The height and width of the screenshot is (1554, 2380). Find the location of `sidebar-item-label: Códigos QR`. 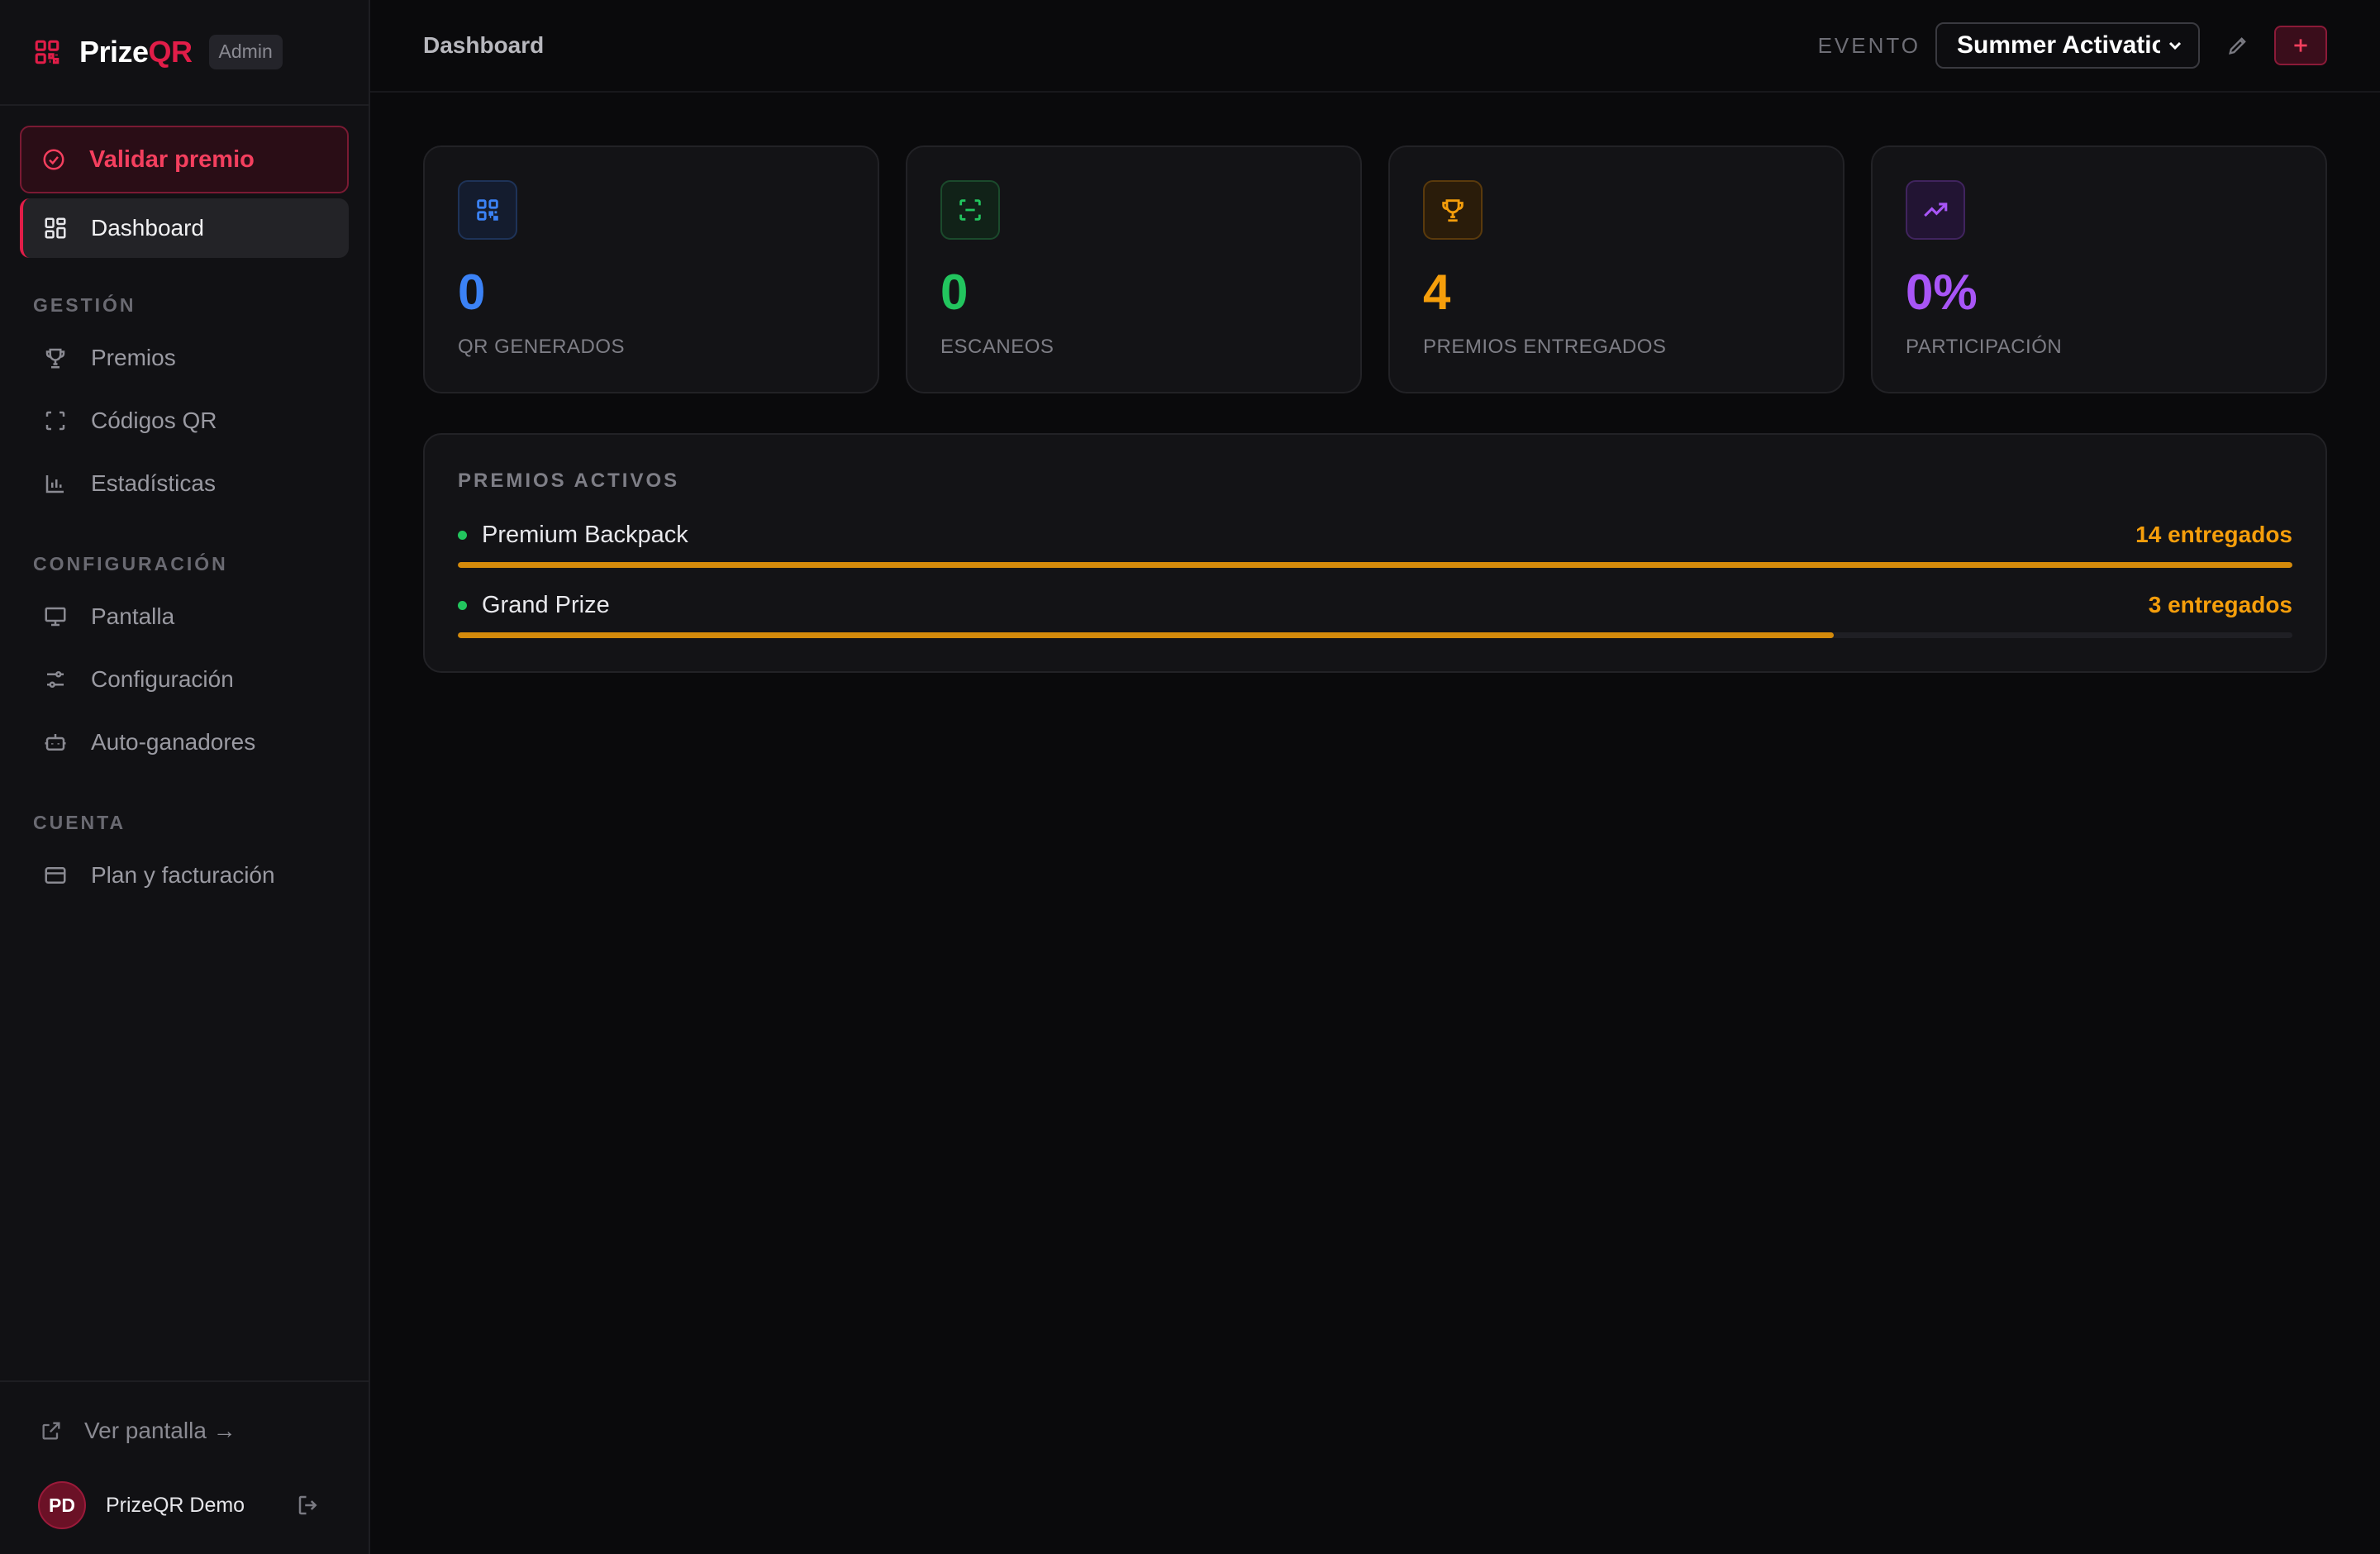

sidebar-item-label: Códigos QR is located at coordinates (154, 420).